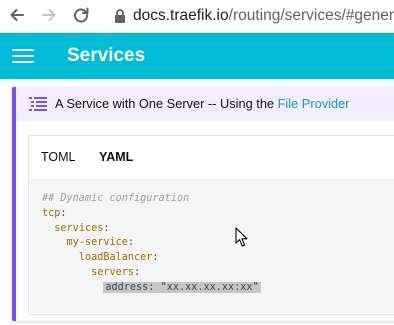  What do you see at coordinates (120, 16) in the screenshot?
I see `lock-icon` at bounding box center [120, 16].